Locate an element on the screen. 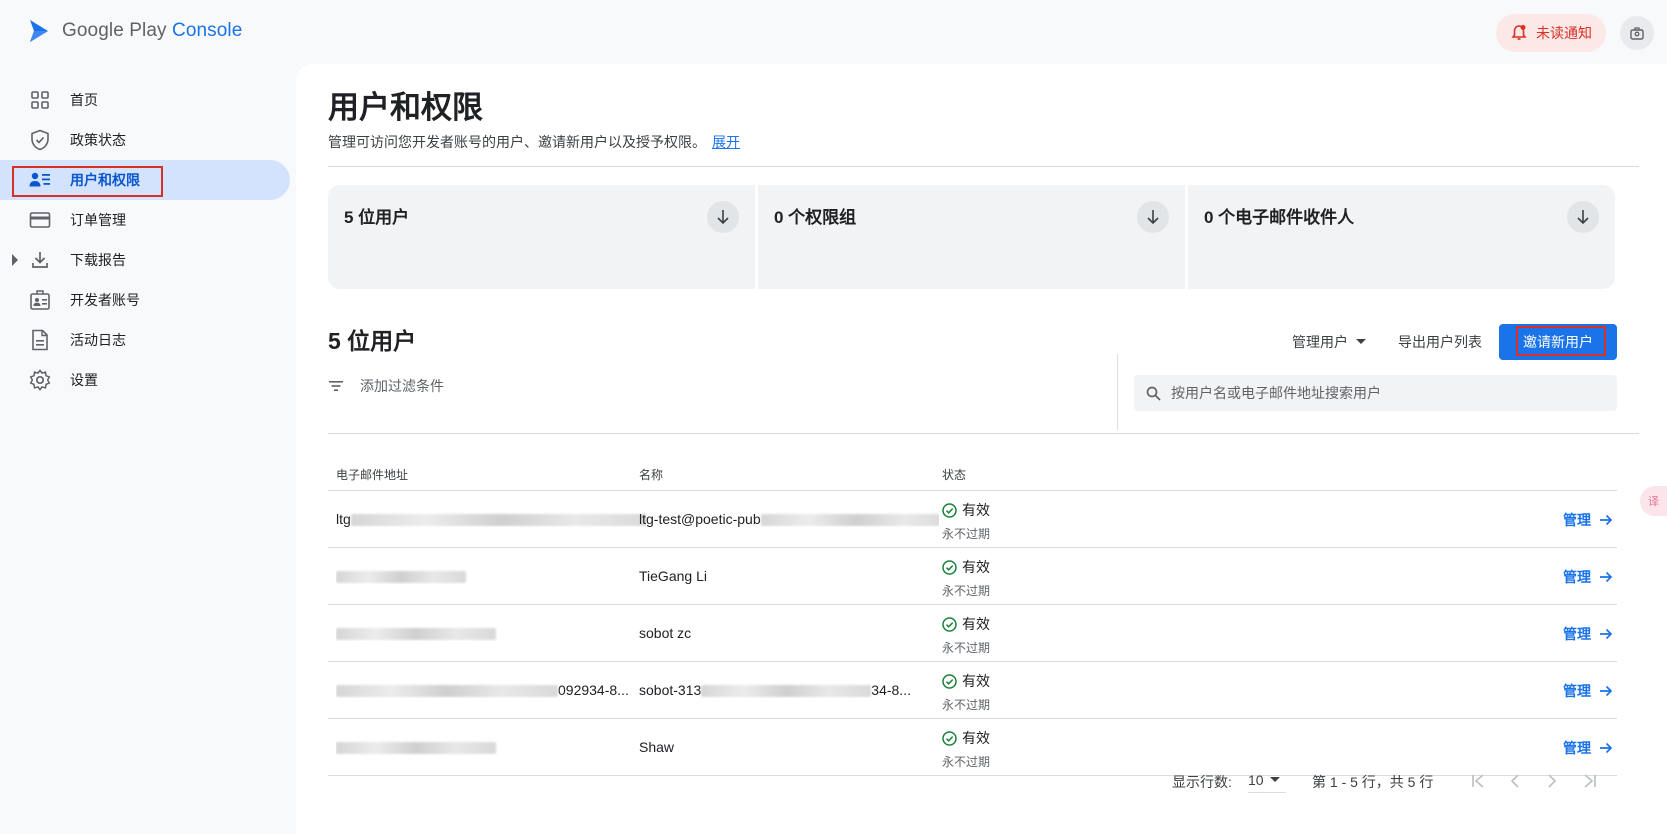 This screenshot has width=1667, height=834. summary-card-users: 5 位用户 is located at coordinates (541, 237).